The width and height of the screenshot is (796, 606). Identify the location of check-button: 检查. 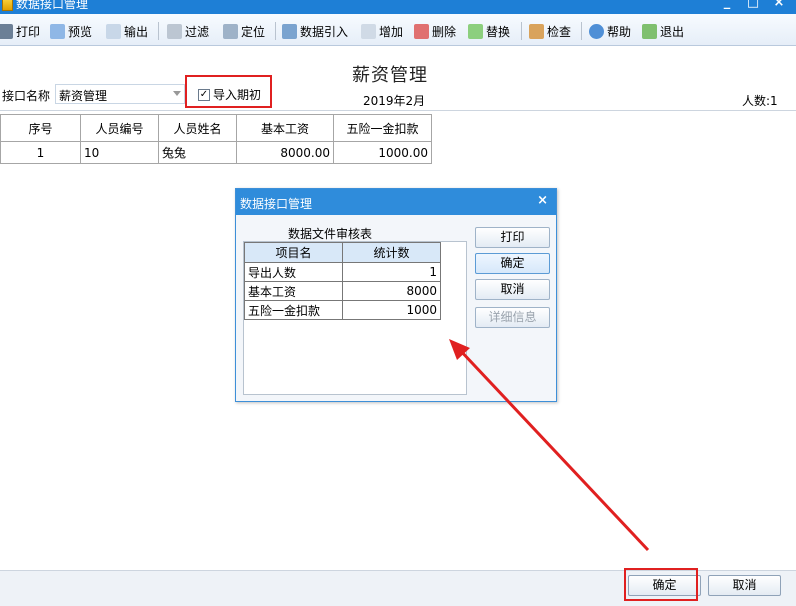
(550, 31).